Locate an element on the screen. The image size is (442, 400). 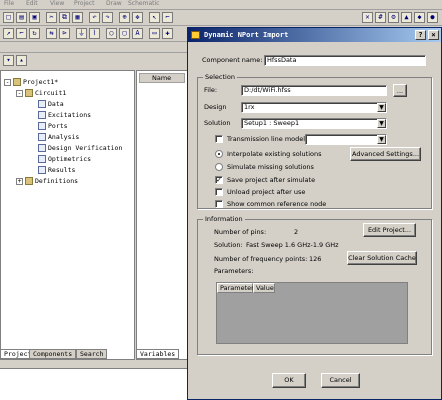
tool-icon-3: ◆ is located at coordinates (419, 17).